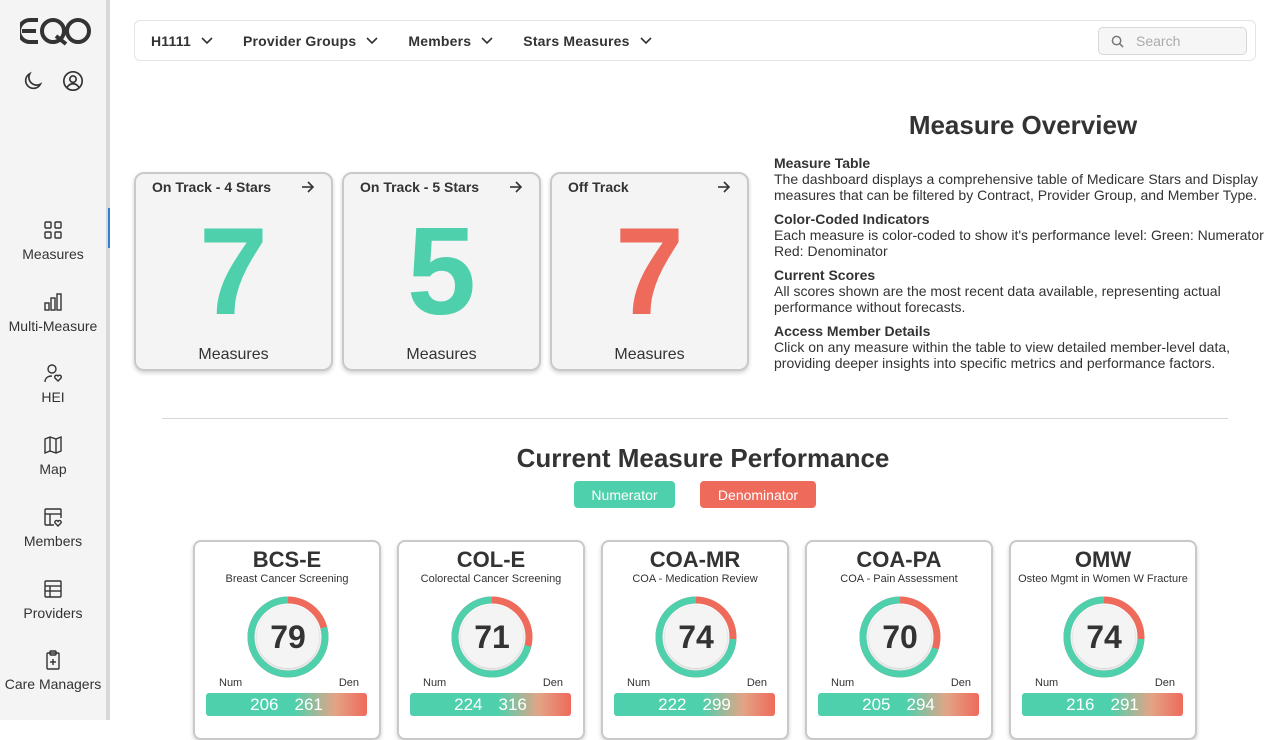 The width and height of the screenshot is (1280, 740). What do you see at coordinates (695, 418) in the screenshot?
I see `section-divider` at bounding box center [695, 418].